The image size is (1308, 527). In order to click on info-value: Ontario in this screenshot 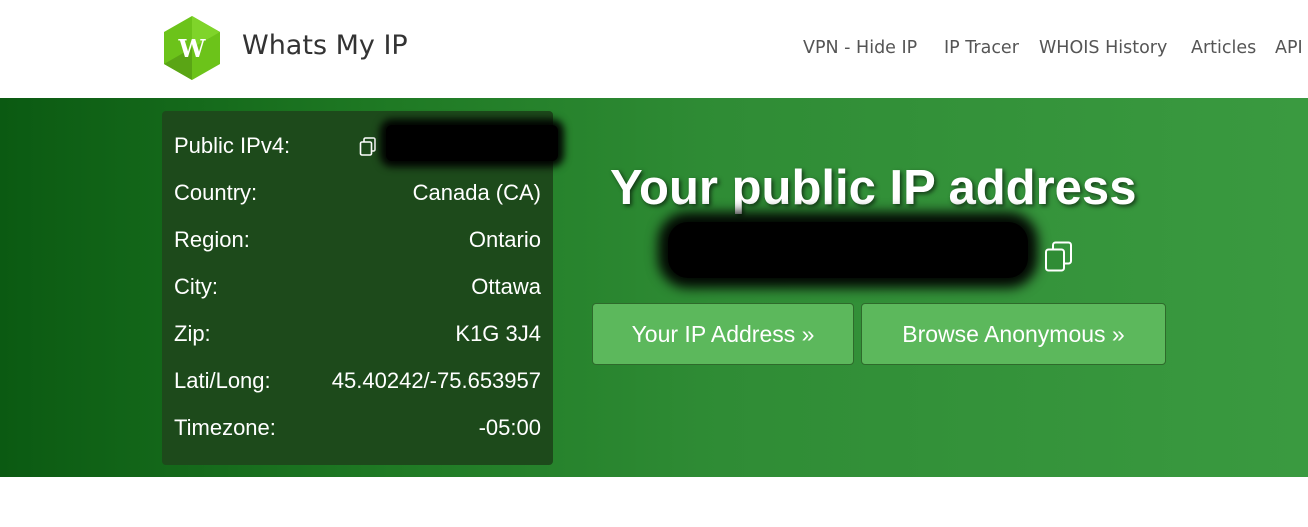, I will do `click(504, 239)`.